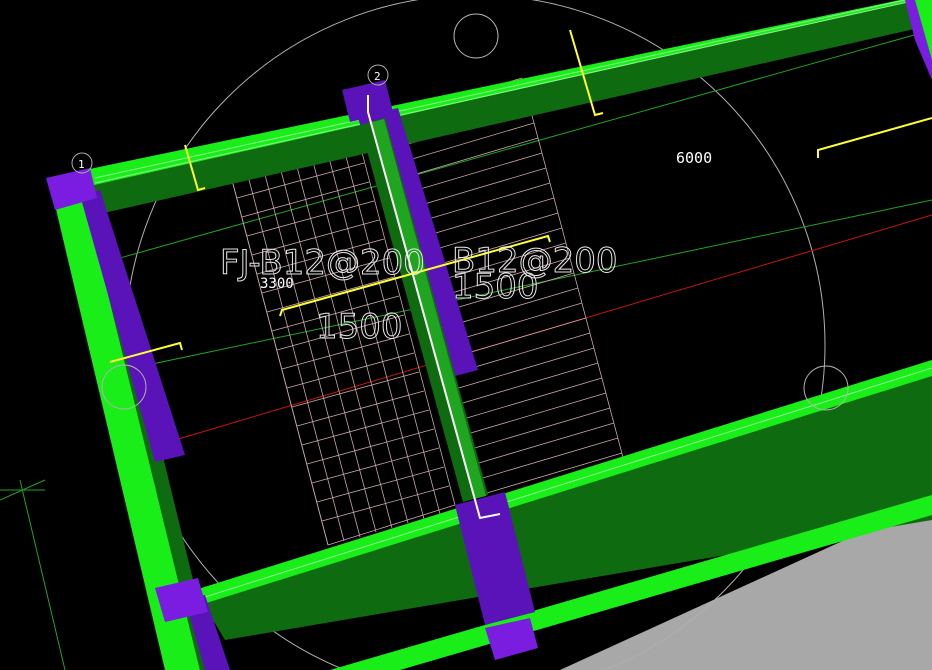 Image resolution: width=932 pixels, height=670 pixels. Describe the element at coordinates (694, 158) in the screenshot. I see `dim-text-6000: 6000` at that location.